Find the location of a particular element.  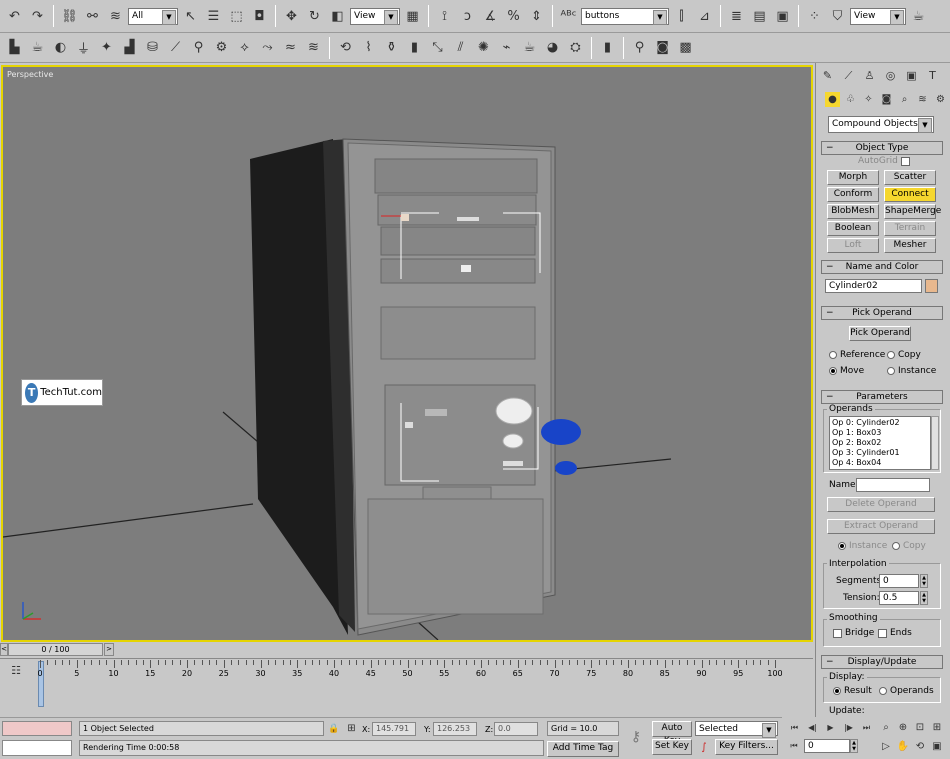

arc-rotate-icon: ⟲ is located at coordinates (920, 746).